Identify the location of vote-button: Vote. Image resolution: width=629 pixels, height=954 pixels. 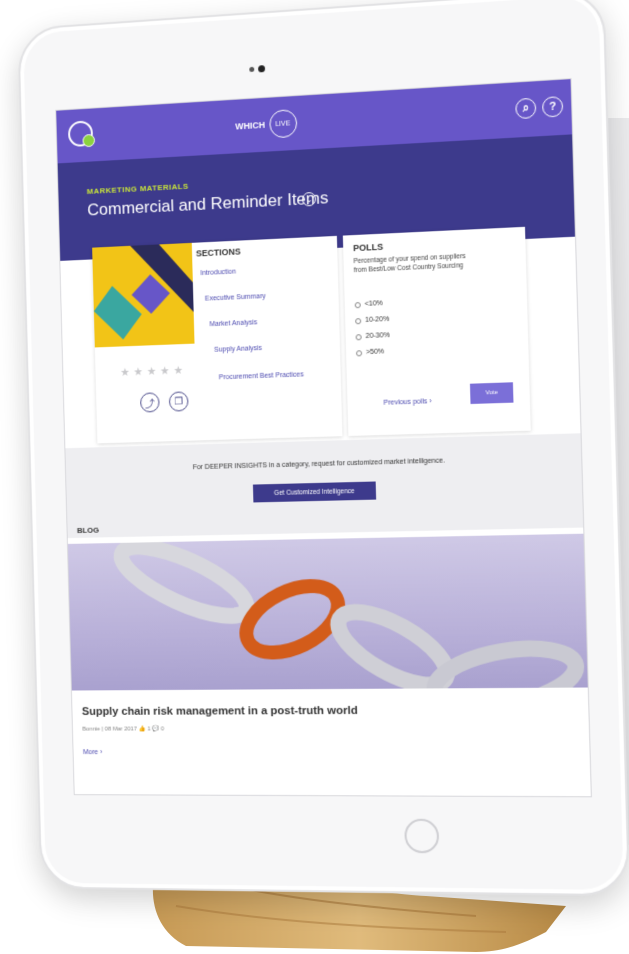
(492, 393).